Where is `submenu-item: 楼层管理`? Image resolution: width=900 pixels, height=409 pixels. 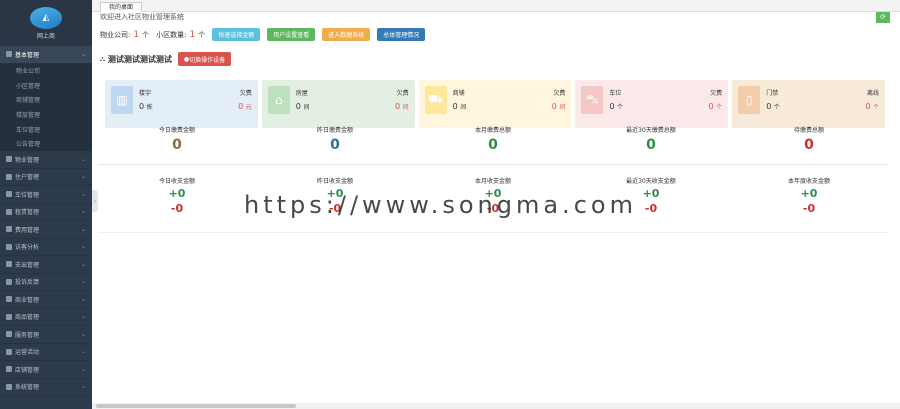
submenu-item: 楼层管理 is located at coordinates (46, 114).